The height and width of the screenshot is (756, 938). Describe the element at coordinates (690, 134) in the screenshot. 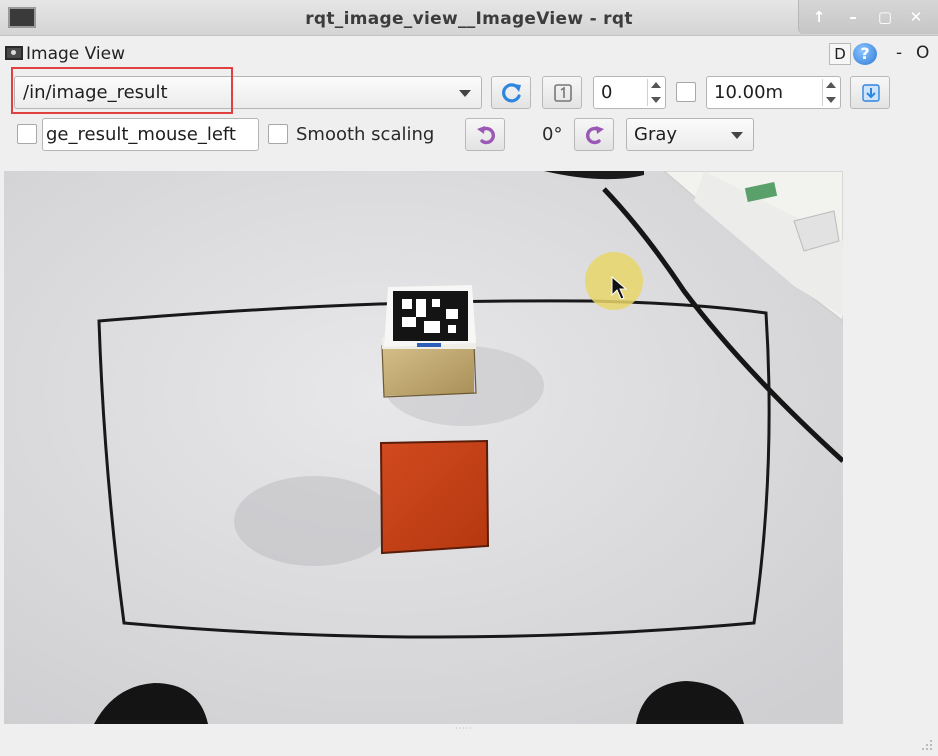

I see `color-scheme-select: Gray` at that location.